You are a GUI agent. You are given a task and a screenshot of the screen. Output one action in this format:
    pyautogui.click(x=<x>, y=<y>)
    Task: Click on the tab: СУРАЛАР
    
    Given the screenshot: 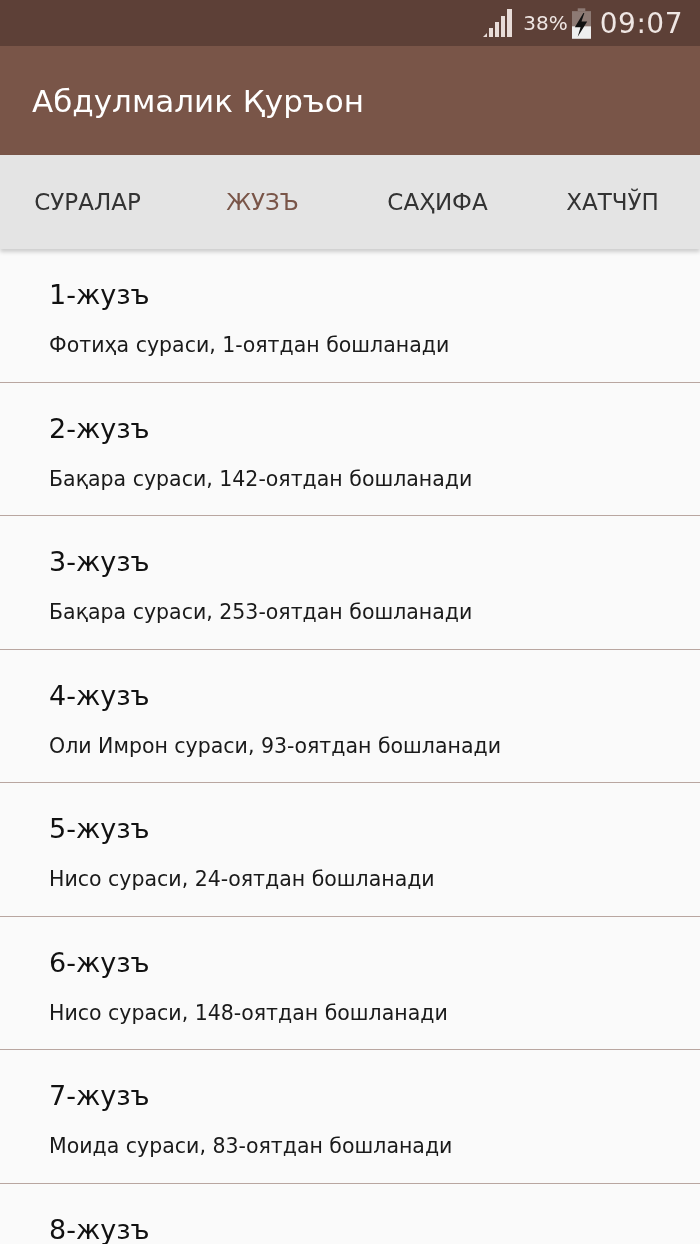 What is the action you would take?
    pyautogui.click(x=87, y=202)
    